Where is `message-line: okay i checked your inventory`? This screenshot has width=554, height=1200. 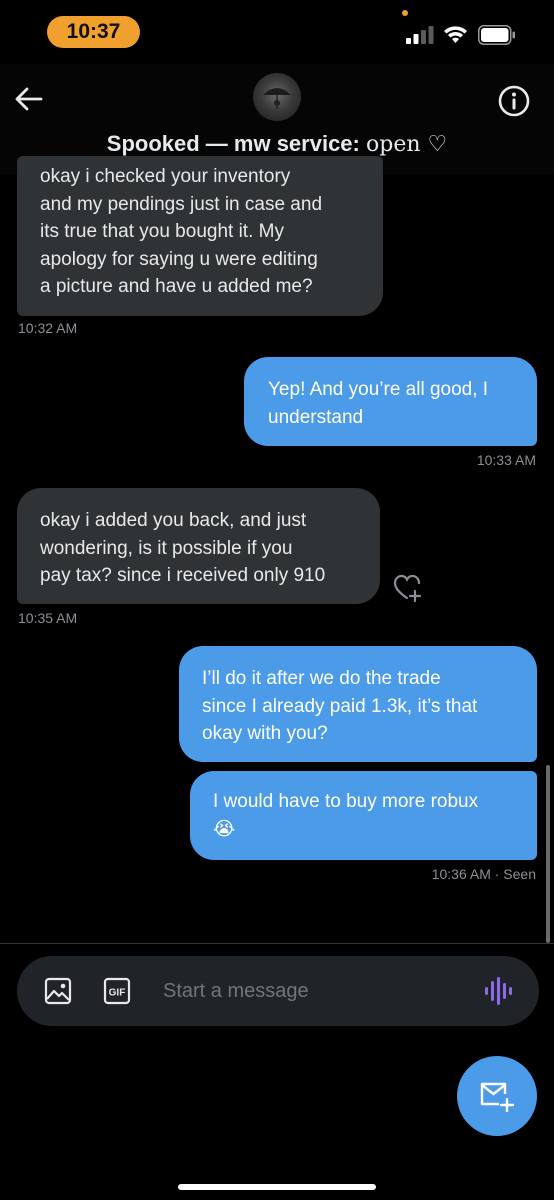
message-line: okay i checked your inventory is located at coordinates (165, 176).